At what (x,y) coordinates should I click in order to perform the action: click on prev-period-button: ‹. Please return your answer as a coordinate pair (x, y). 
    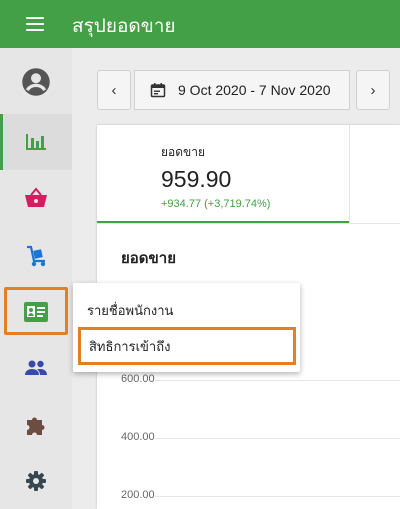
    Looking at the image, I should click on (114, 90).